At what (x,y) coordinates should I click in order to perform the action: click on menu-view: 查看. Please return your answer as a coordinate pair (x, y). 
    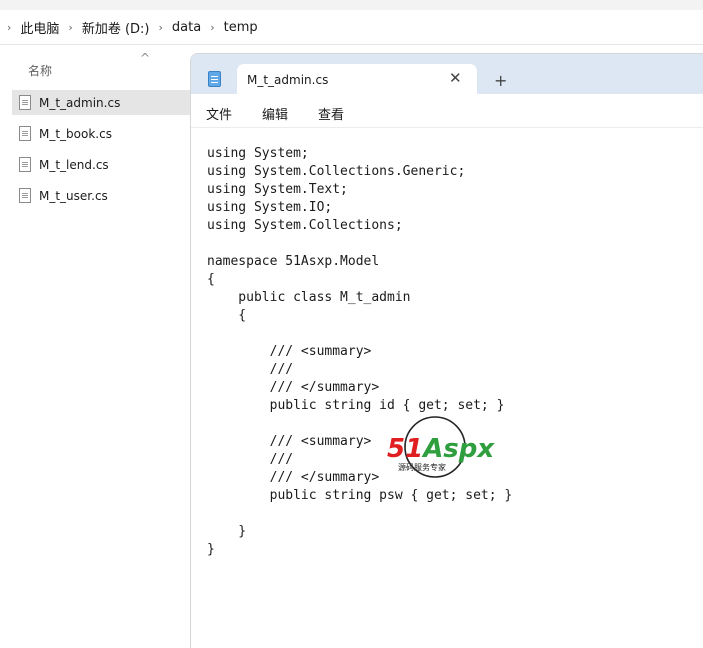
    Looking at the image, I should click on (331, 113).